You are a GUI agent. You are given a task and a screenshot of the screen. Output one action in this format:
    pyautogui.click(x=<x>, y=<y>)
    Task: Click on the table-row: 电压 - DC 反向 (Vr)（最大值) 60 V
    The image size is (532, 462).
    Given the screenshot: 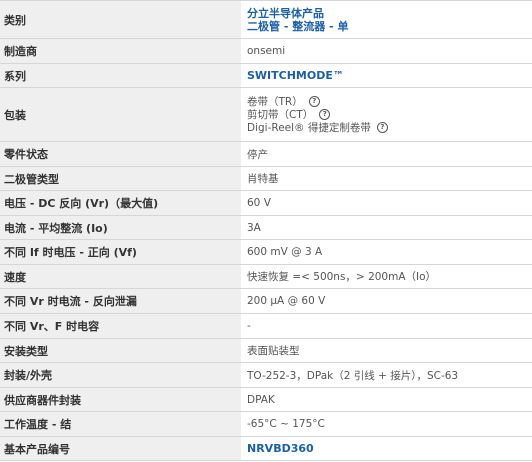 What is the action you would take?
    pyautogui.click(x=266, y=203)
    